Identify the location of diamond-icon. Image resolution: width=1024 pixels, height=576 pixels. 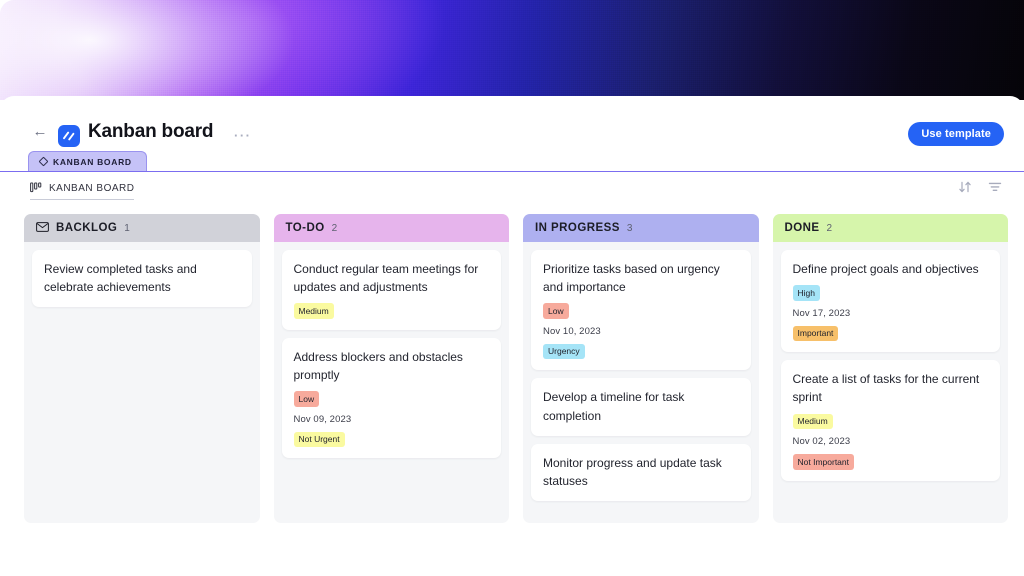
(43, 161).